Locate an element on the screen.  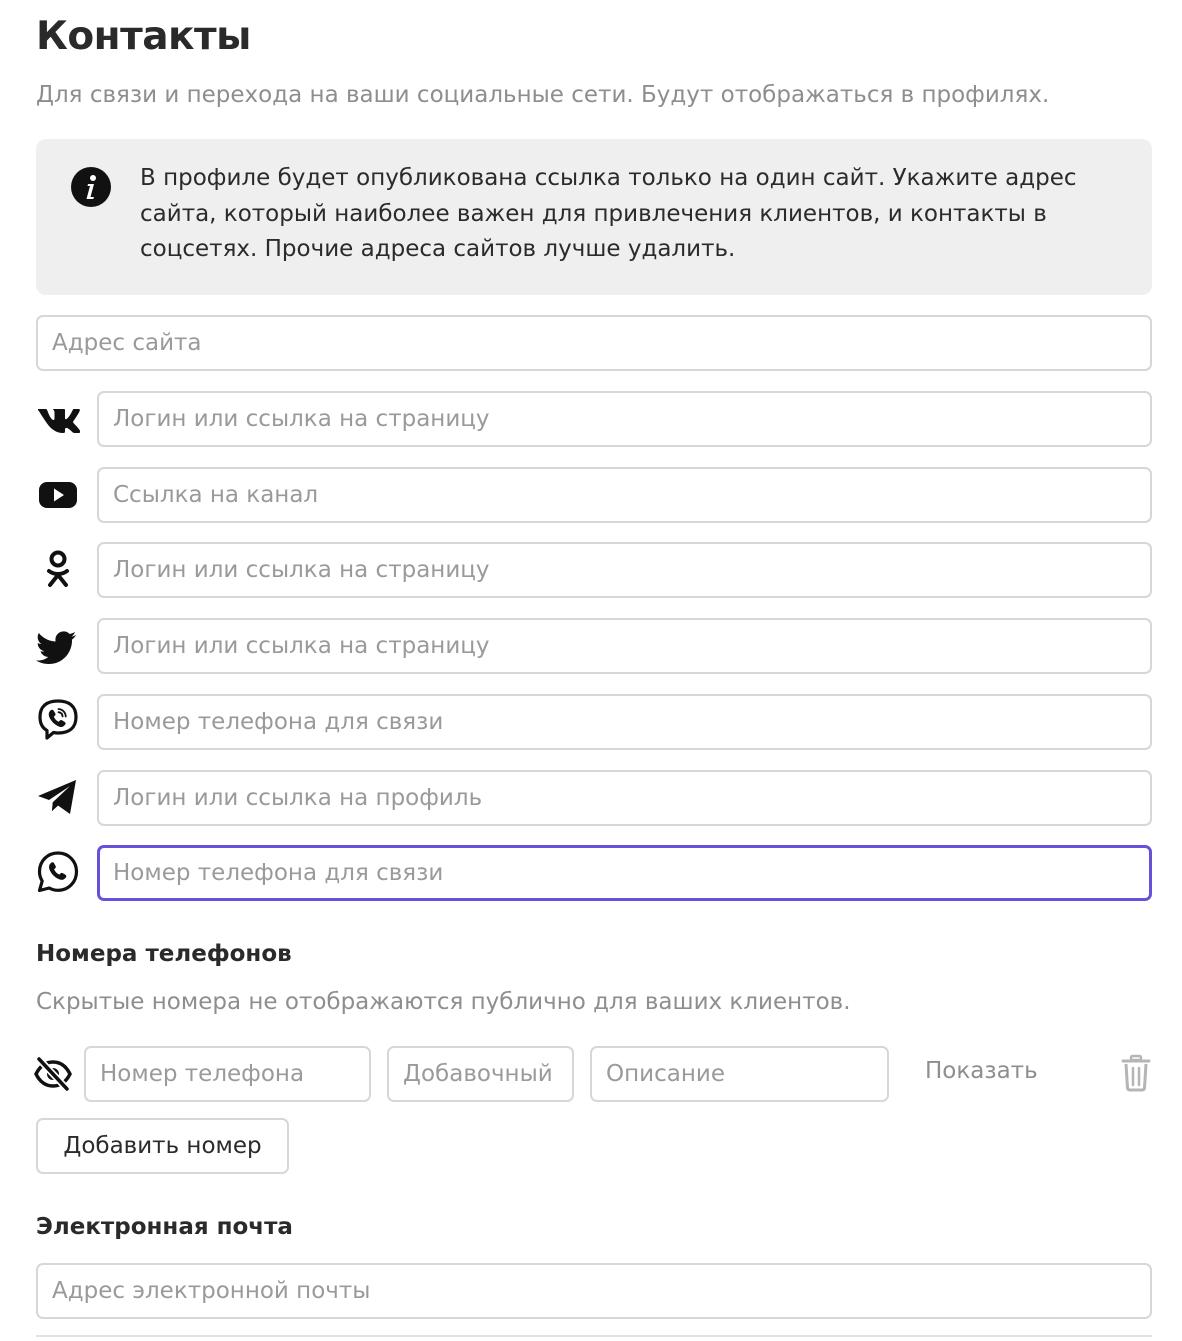
add-phone-button: Добавить номер is located at coordinates (162, 1146).